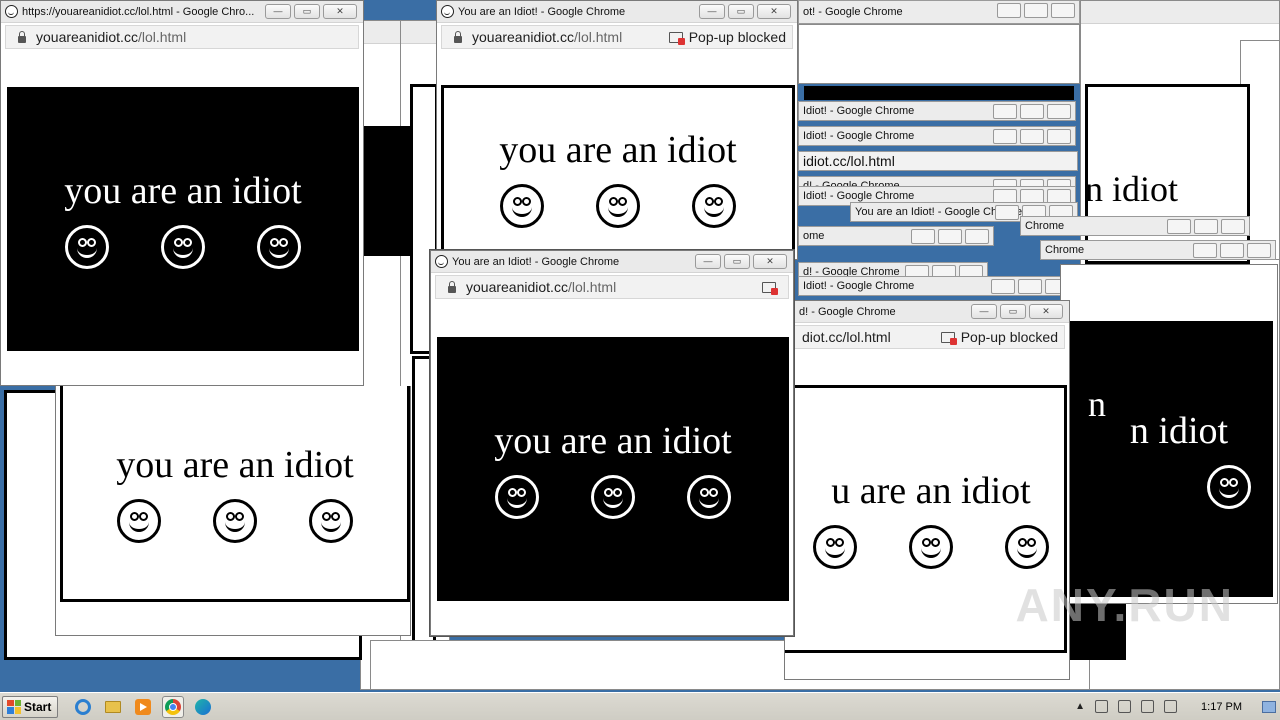 The width and height of the screenshot is (1280, 720). Describe the element at coordinates (1132, 189) in the screenshot. I see `page-message-fragment: n idiot` at that location.